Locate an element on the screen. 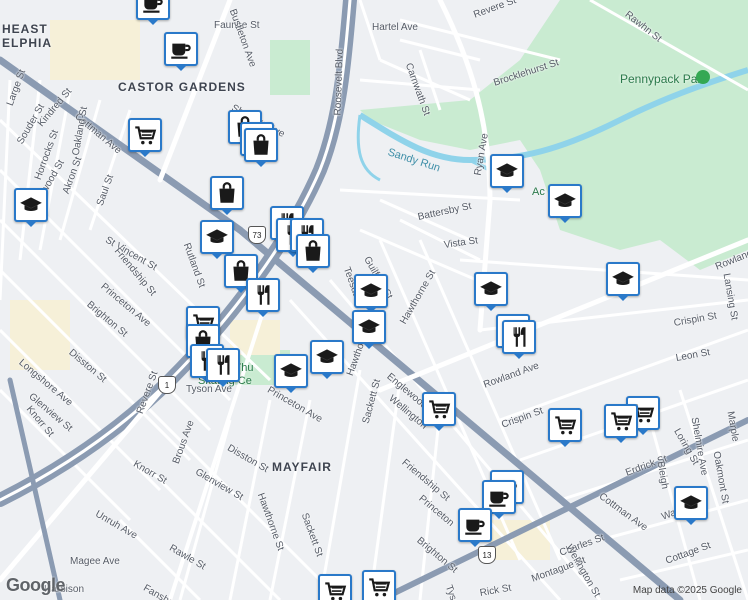  park-icon is located at coordinates (703, 77).